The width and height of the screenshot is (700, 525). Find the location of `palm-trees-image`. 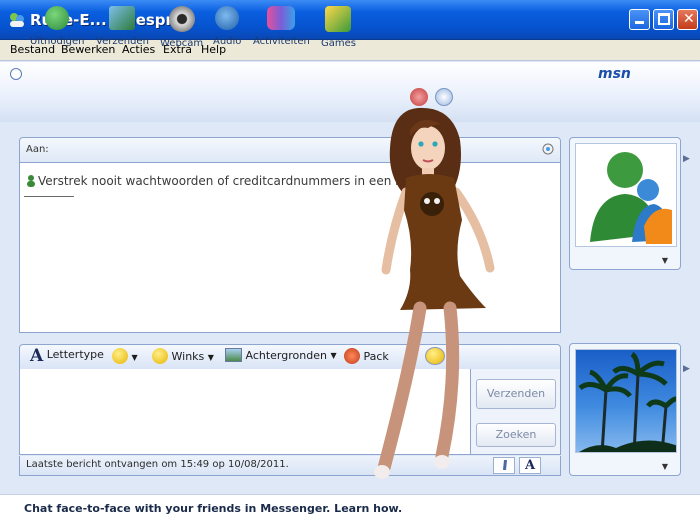

palm-trees-image is located at coordinates (626, 401).